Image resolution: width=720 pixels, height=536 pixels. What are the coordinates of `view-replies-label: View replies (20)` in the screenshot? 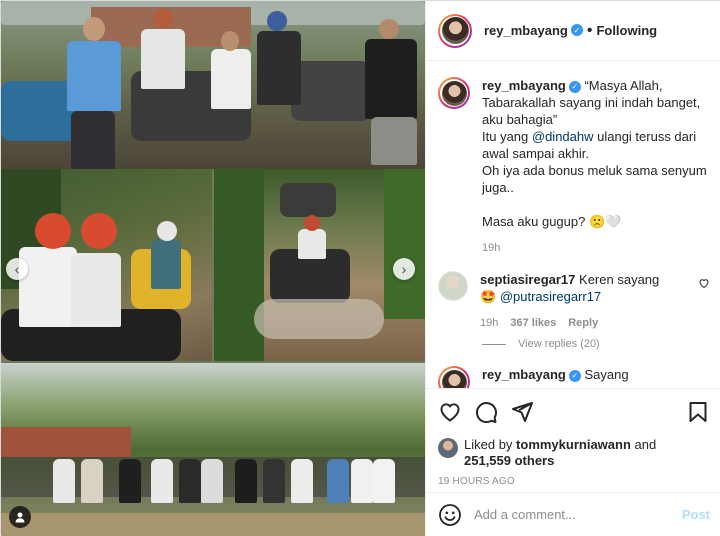 It's located at (559, 344).